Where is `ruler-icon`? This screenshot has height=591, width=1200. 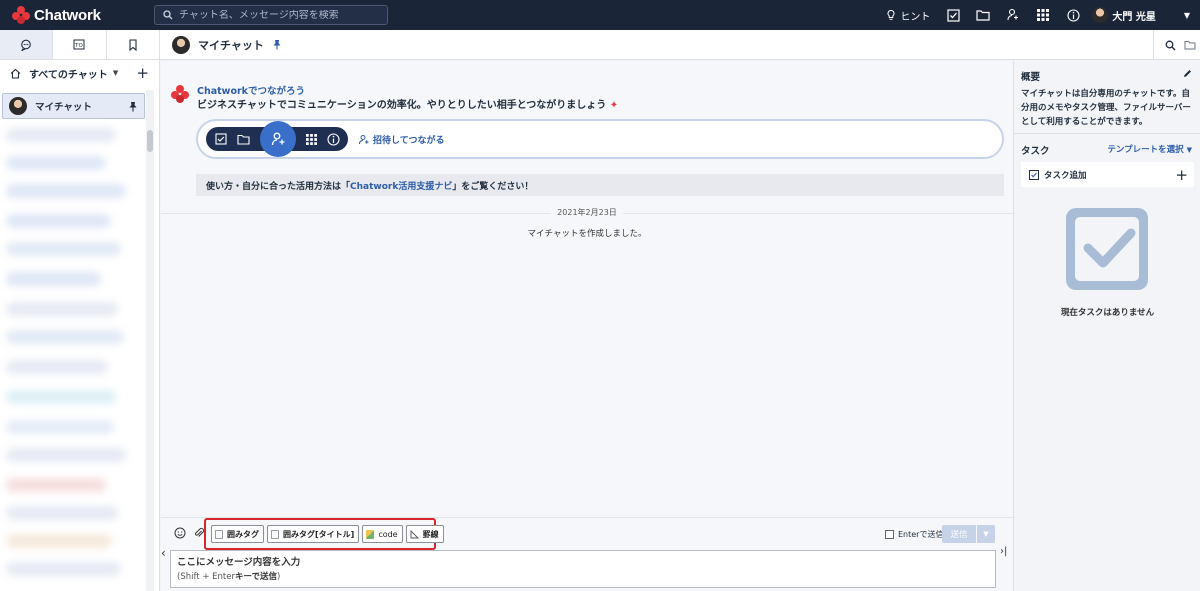 ruler-icon is located at coordinates (414, 533).